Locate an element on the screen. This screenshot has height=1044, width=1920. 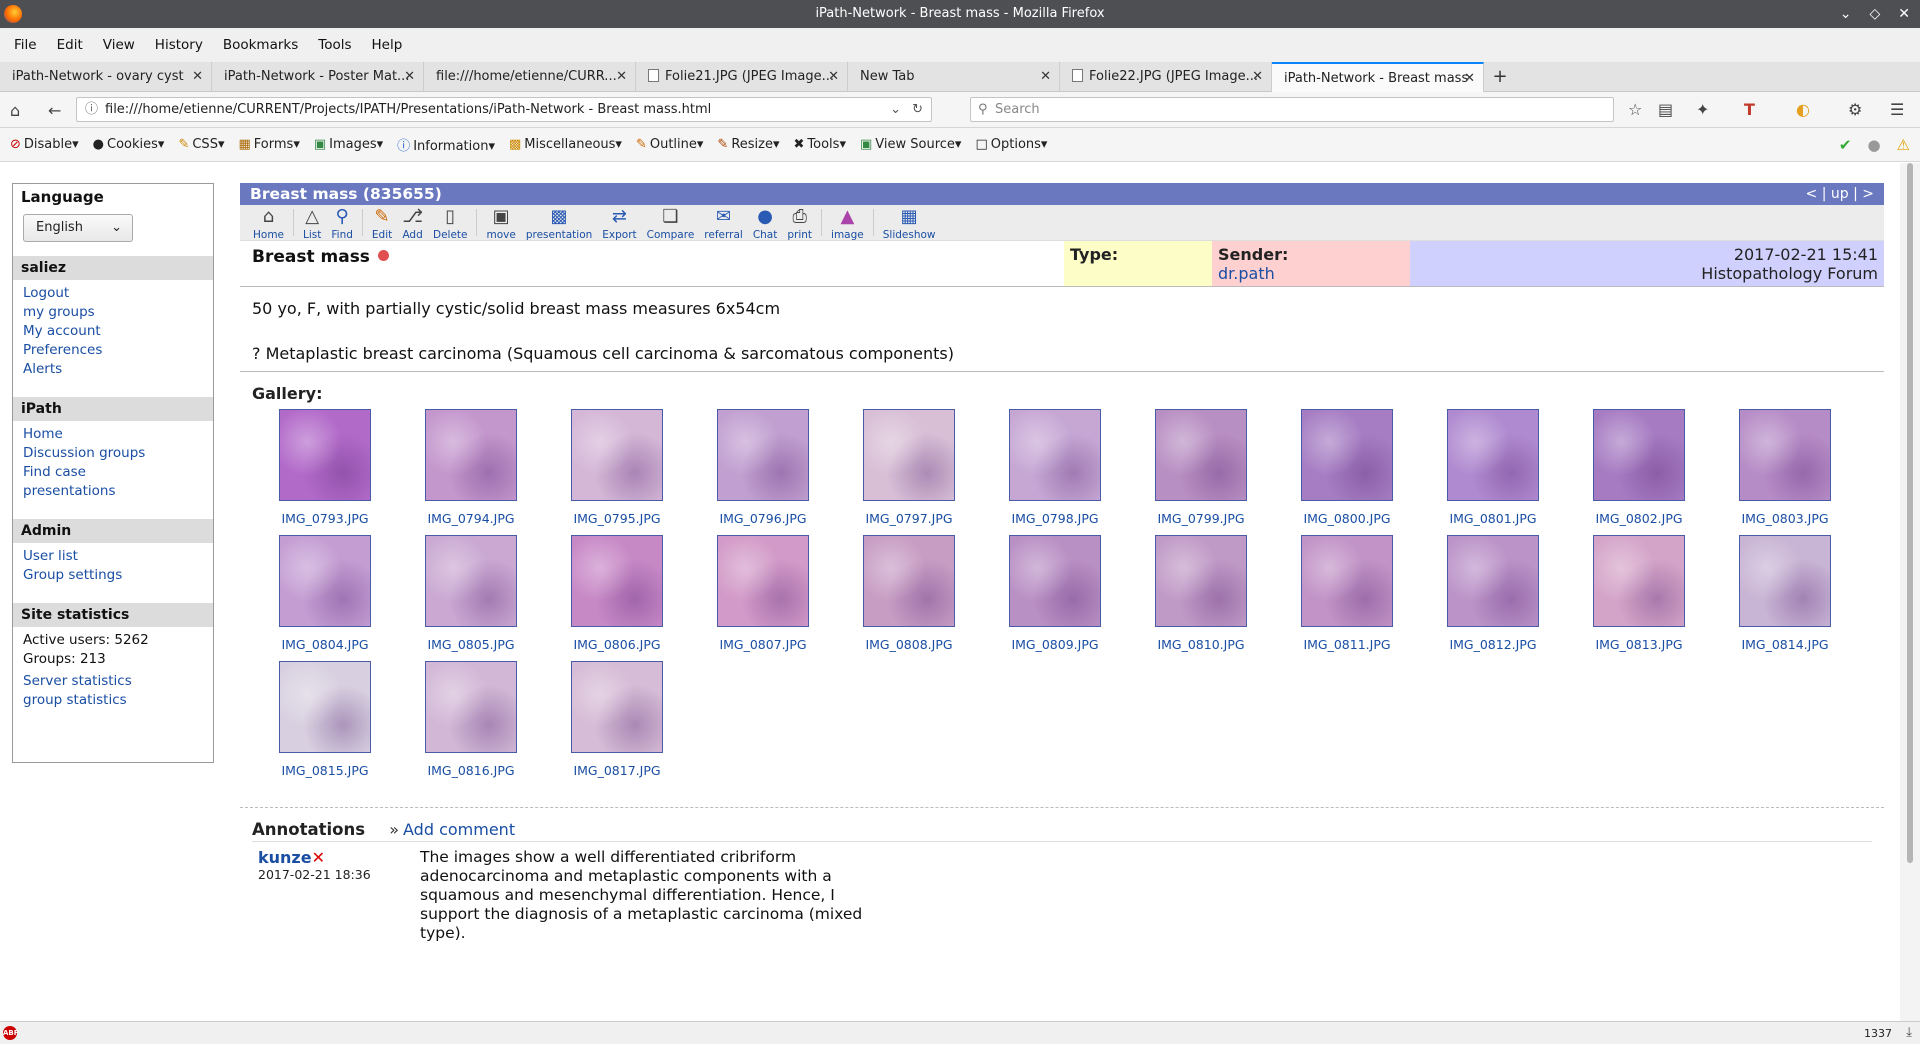
gallery-filename: IMG_0806.JPG is located at coordinates (616, 645).